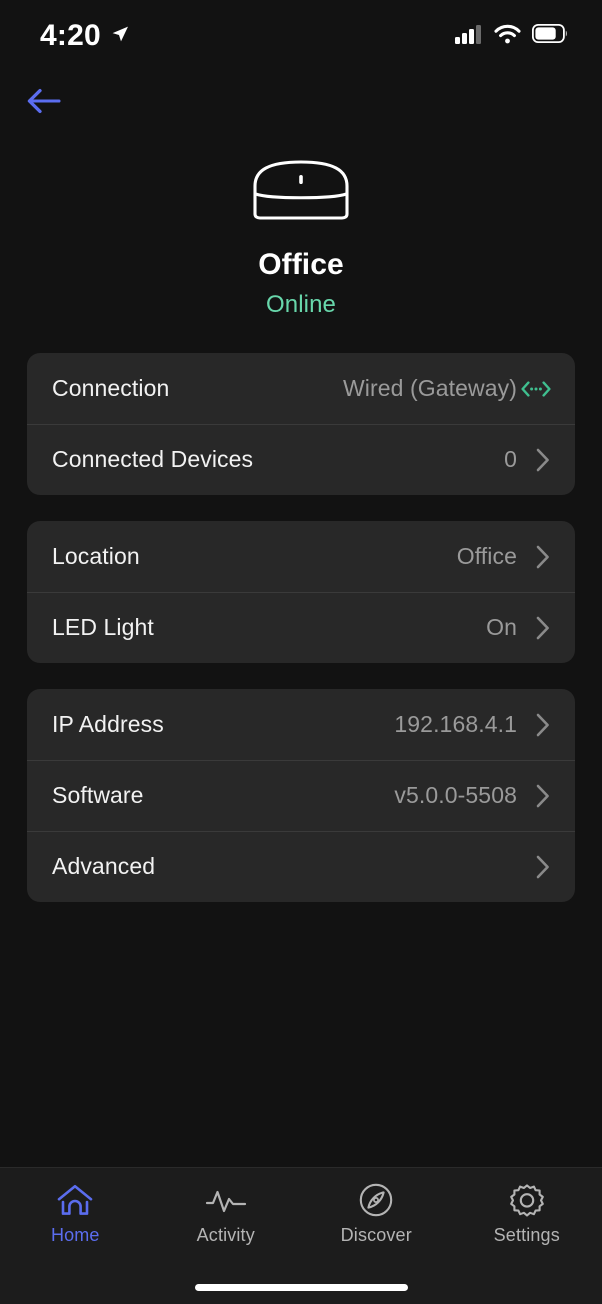  I want to click on pulse-icon, so click(226, 1200).